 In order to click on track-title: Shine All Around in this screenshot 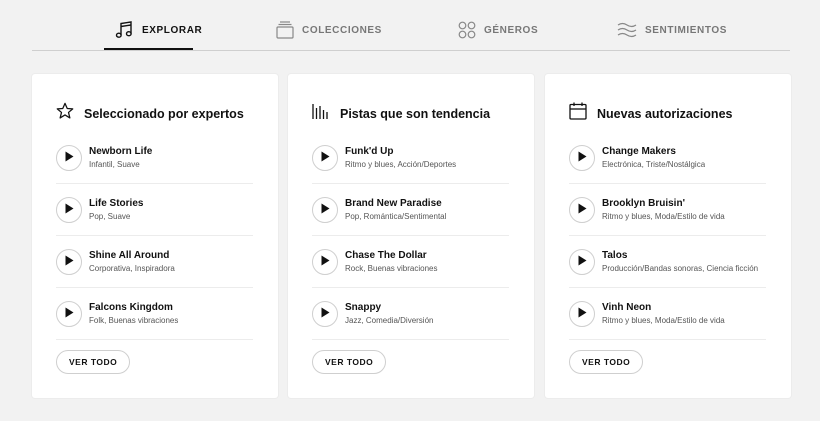, I will do `click(132, 255)`.